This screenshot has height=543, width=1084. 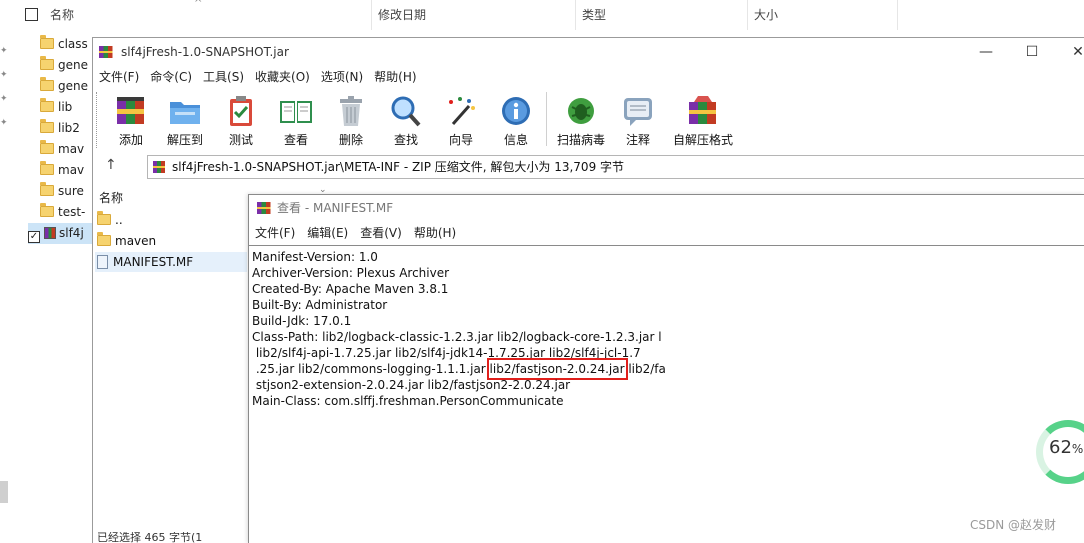 I want to click on navigation-pane-edge: ✦ ✦ ✦ ✦, so click(x=6, y=286).